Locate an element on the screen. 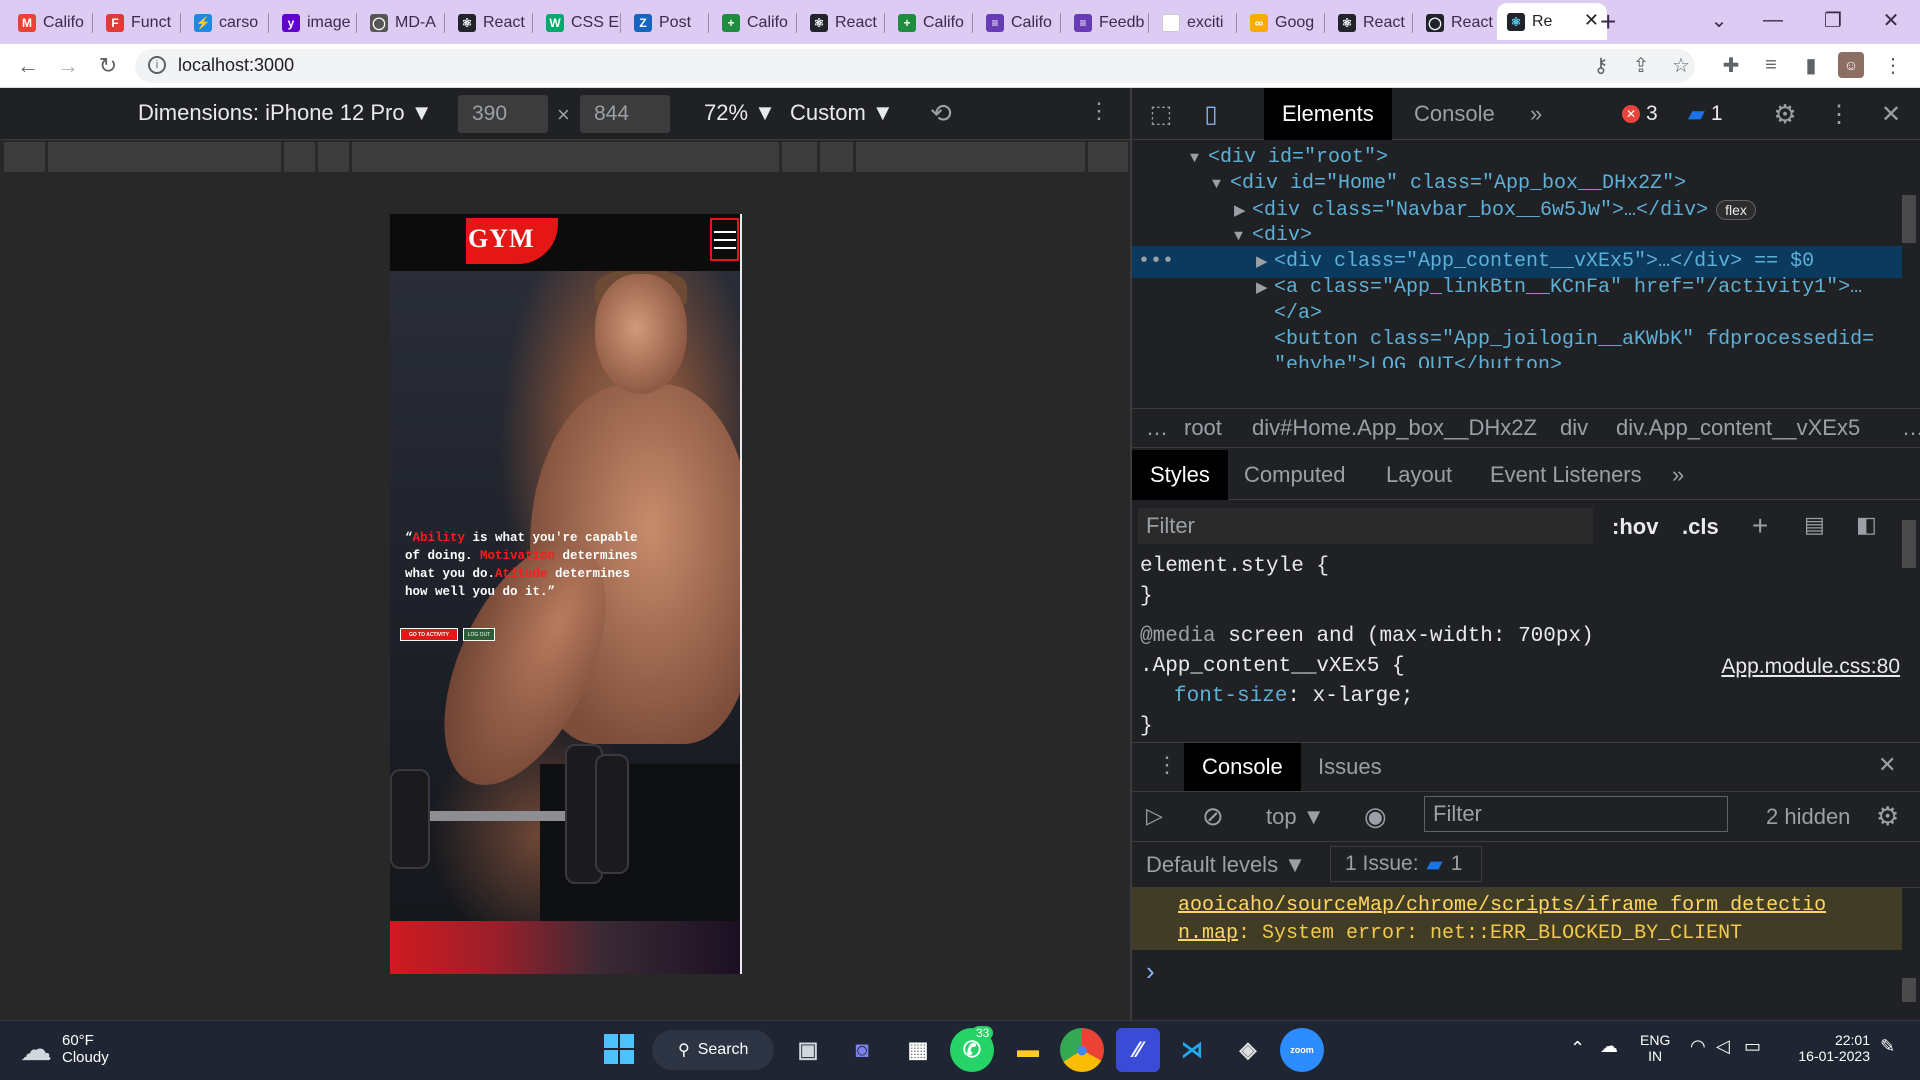 This screenshot has width=1920, height=1080. notifications-icon: ✎ is located at coordinates (1887, 1046).